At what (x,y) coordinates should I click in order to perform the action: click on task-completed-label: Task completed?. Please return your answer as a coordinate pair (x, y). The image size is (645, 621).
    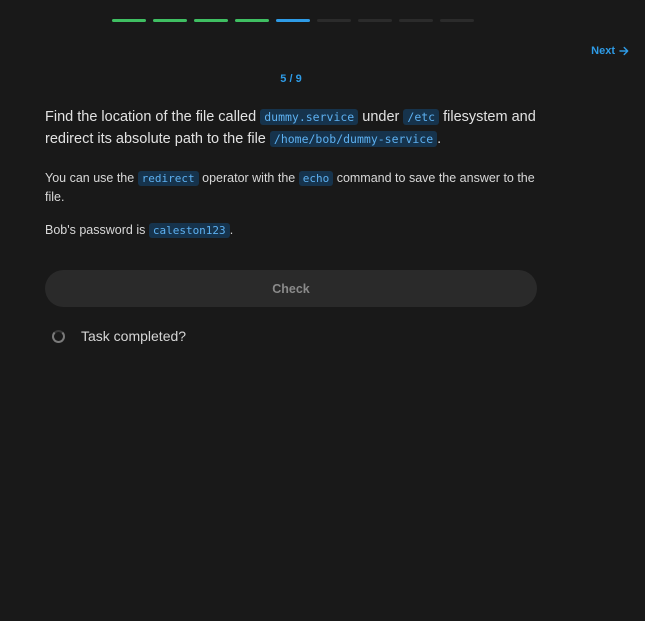
    Looking at the image, I should click on (134, 336).